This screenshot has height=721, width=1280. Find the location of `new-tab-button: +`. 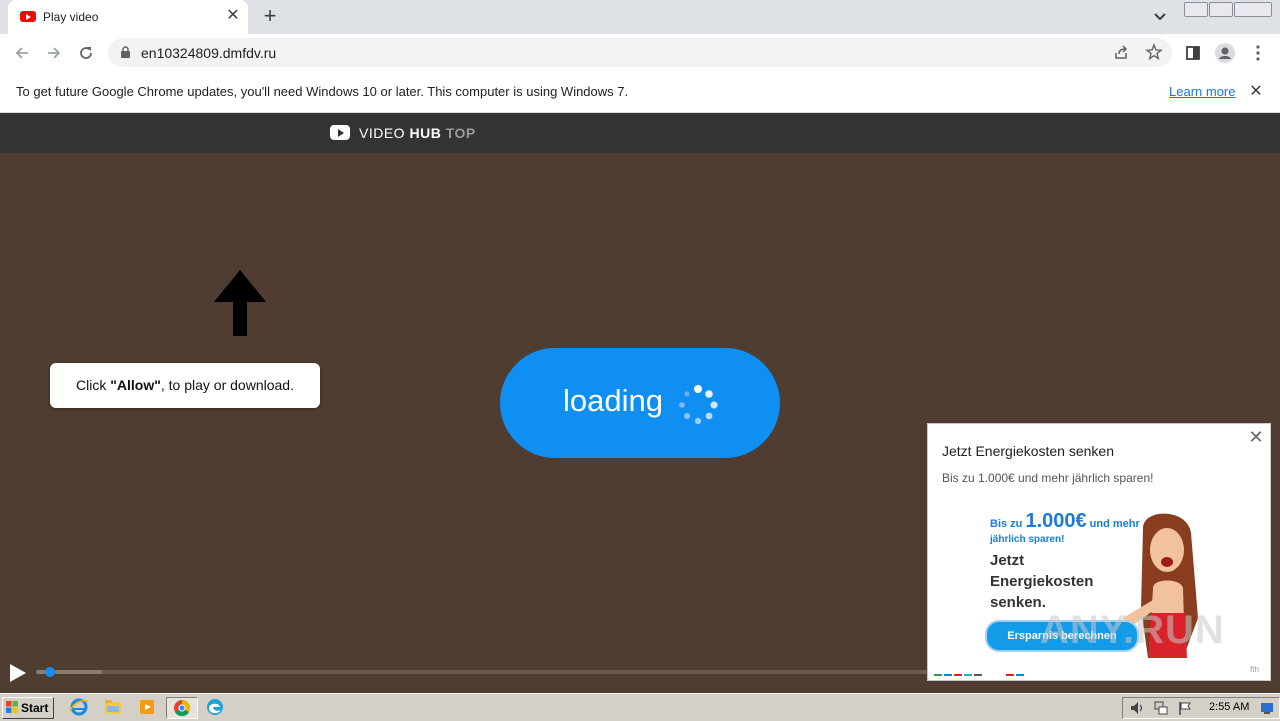

new-tab-button: + is located at coordinates (270, 17).